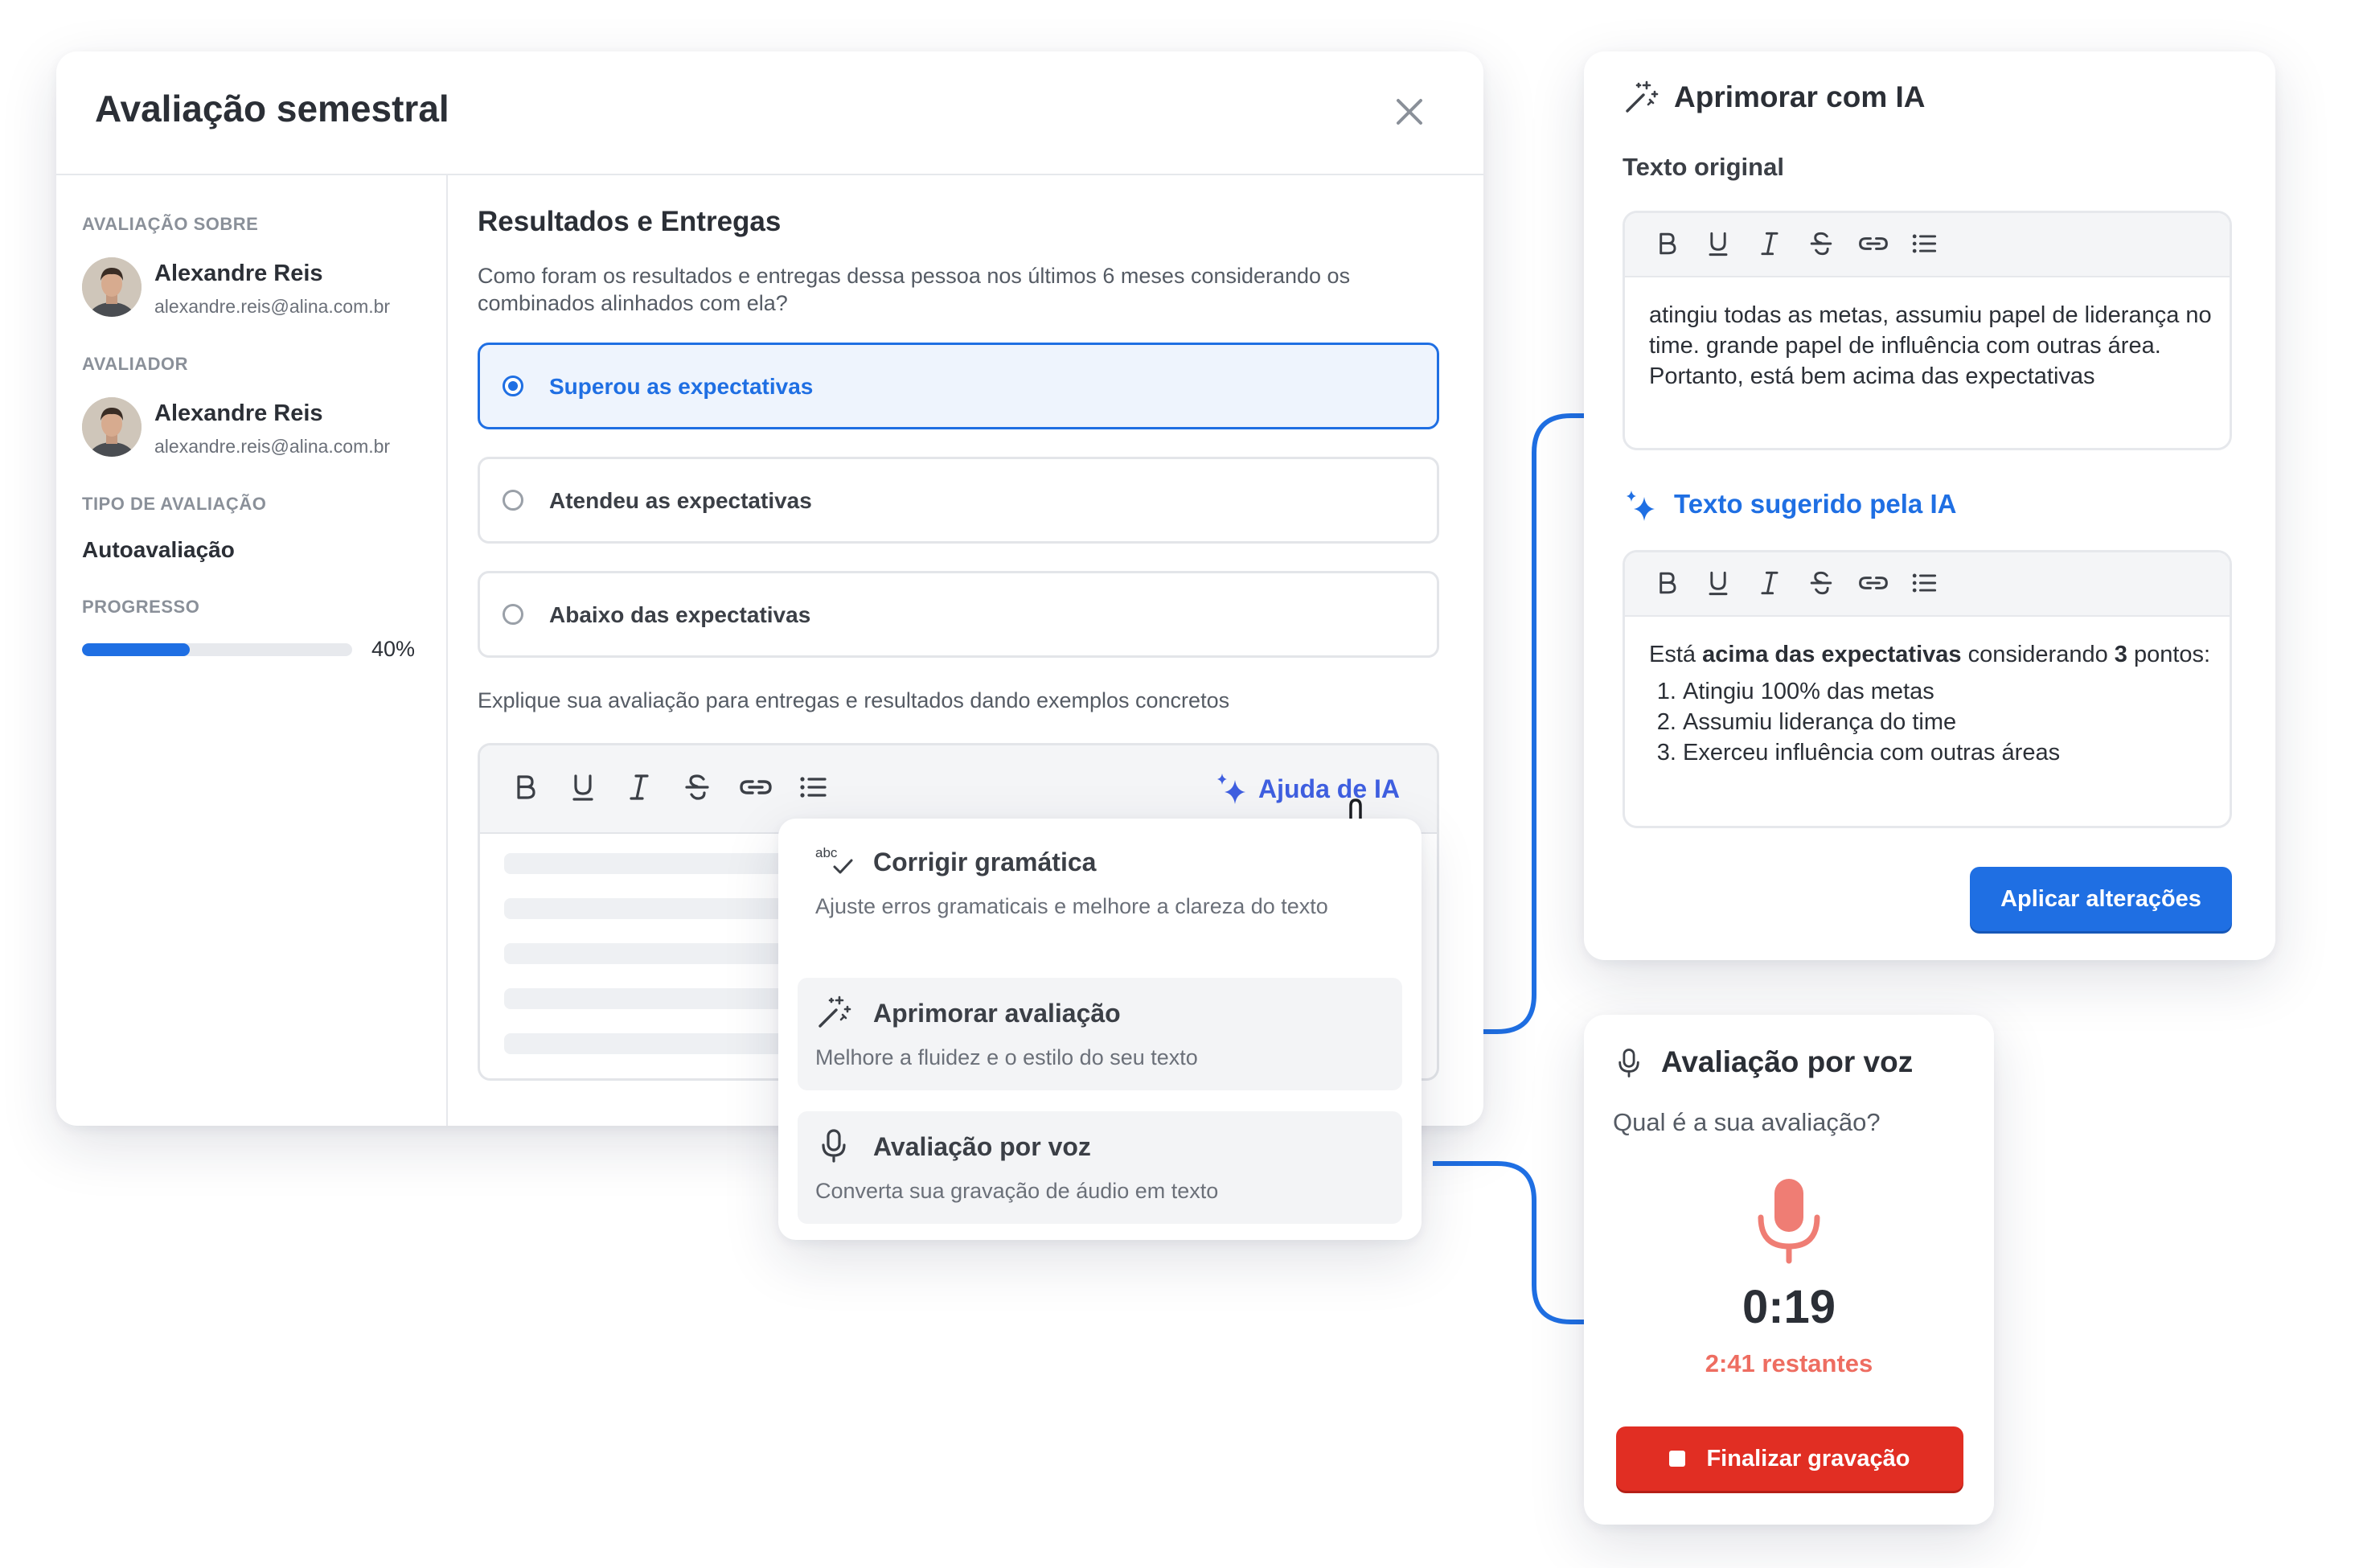 This screenshot has height=1568, width=2359. Describe the element at coordinates (1948, 691) in the screenshot. I see `list-item: Atingiu 100% das metas` at that location.